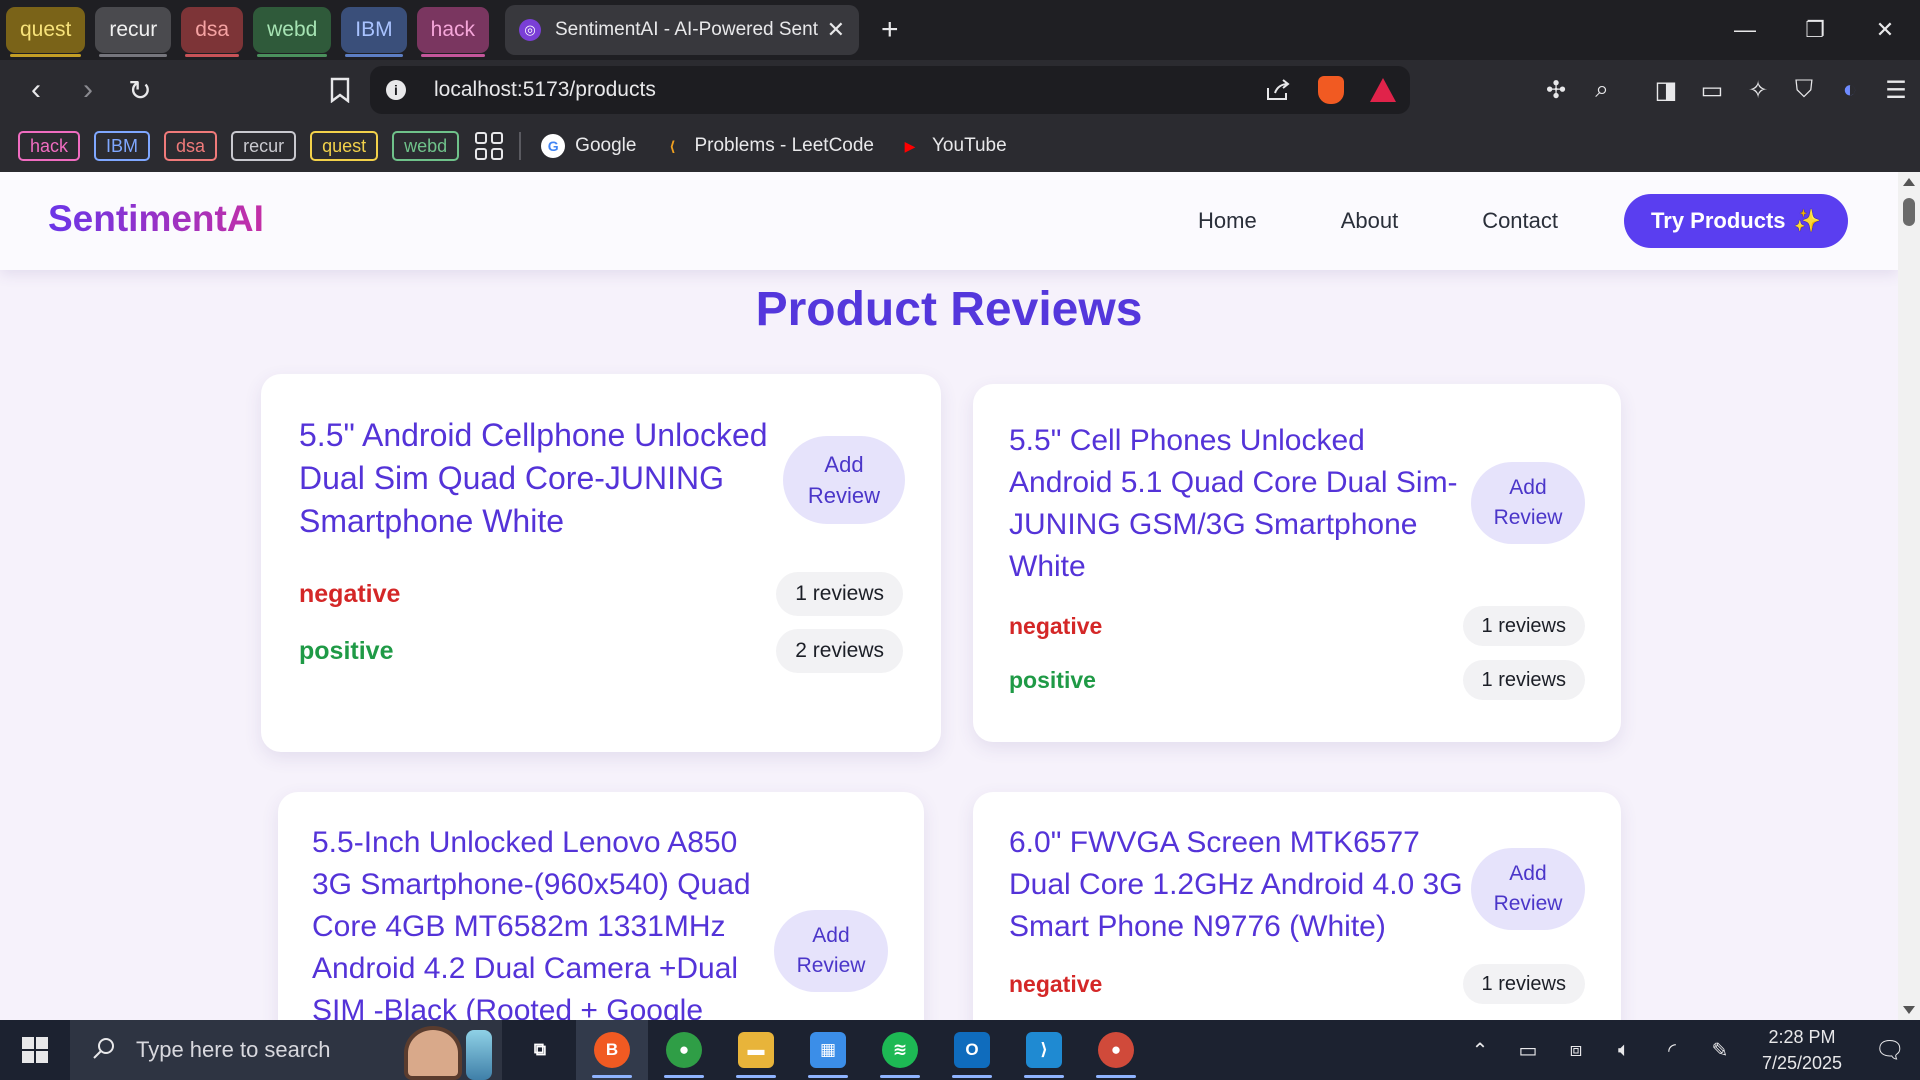 Image resolution: width=1920 pixels, height=1080 pixels. I want to click on clock-date: 7/25/2025, so click(1802, 1063).